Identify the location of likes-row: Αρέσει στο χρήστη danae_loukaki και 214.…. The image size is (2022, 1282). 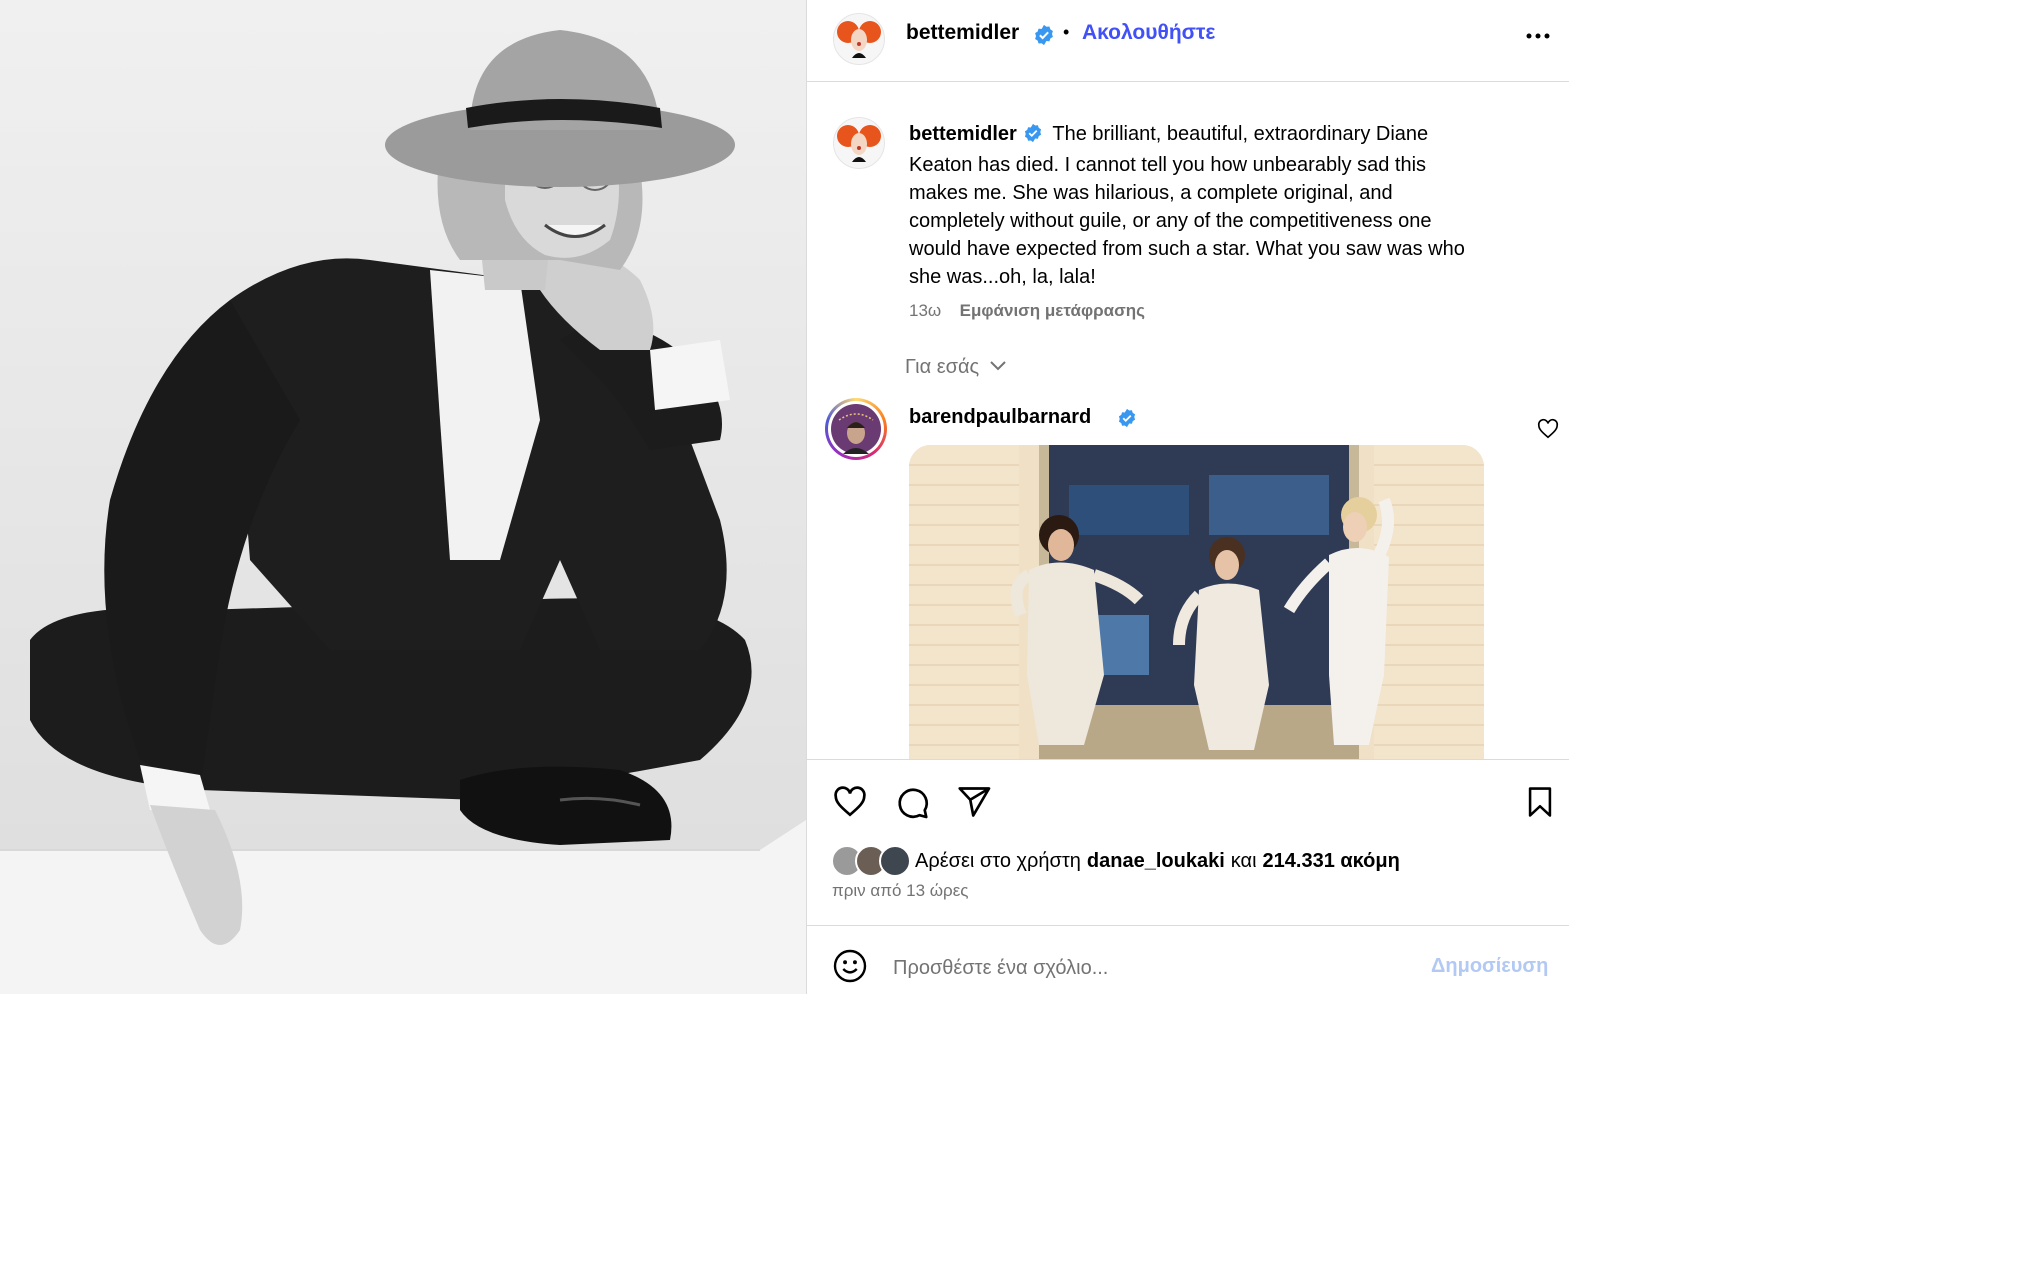
(1115, 861).